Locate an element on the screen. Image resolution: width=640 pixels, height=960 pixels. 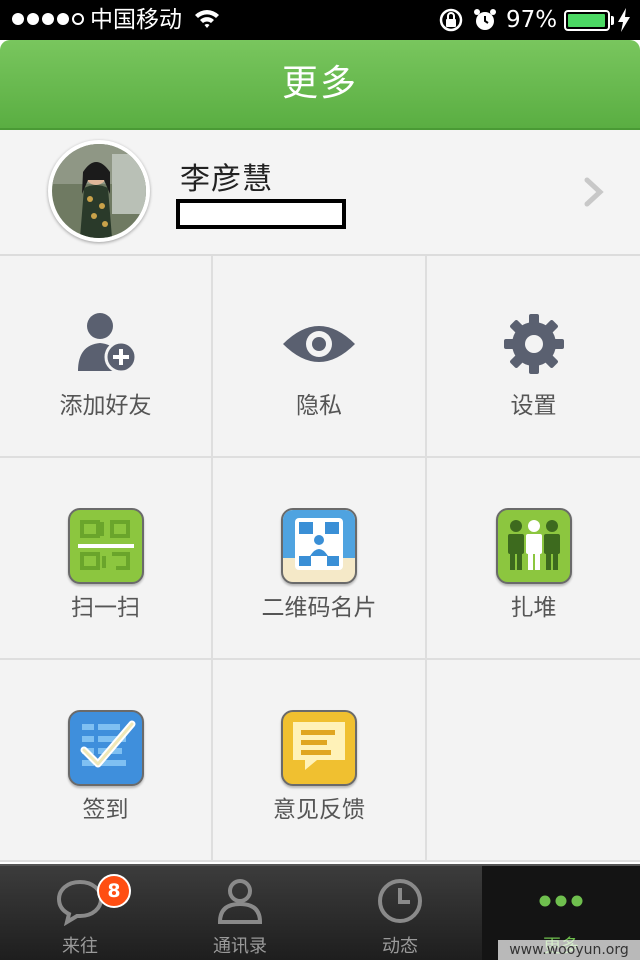
settings-label: 设置 is located at coordinates (533, 406).